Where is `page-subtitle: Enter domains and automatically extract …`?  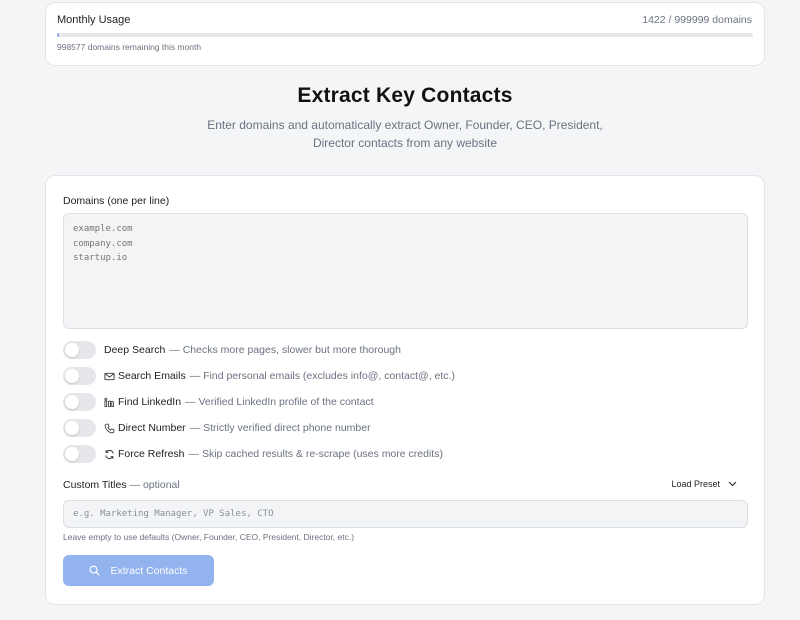
page-subtitle: Enter domains and automatically extract … is located at coordinates (405, 134).